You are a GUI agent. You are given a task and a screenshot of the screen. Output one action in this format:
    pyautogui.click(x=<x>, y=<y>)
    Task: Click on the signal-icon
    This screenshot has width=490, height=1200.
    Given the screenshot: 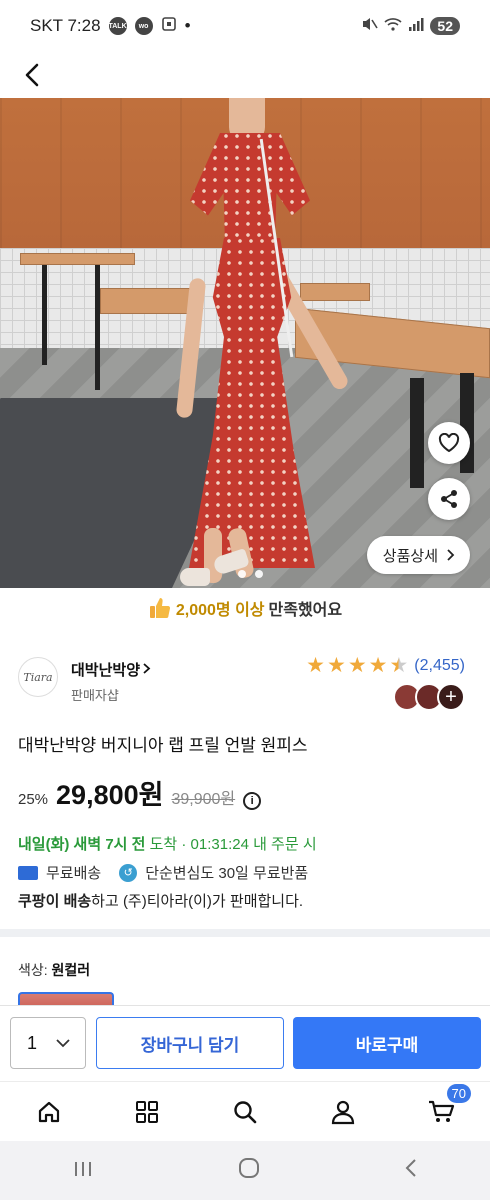 What is the action you would take?
    pyautogui.click(x=416, y=26)
    